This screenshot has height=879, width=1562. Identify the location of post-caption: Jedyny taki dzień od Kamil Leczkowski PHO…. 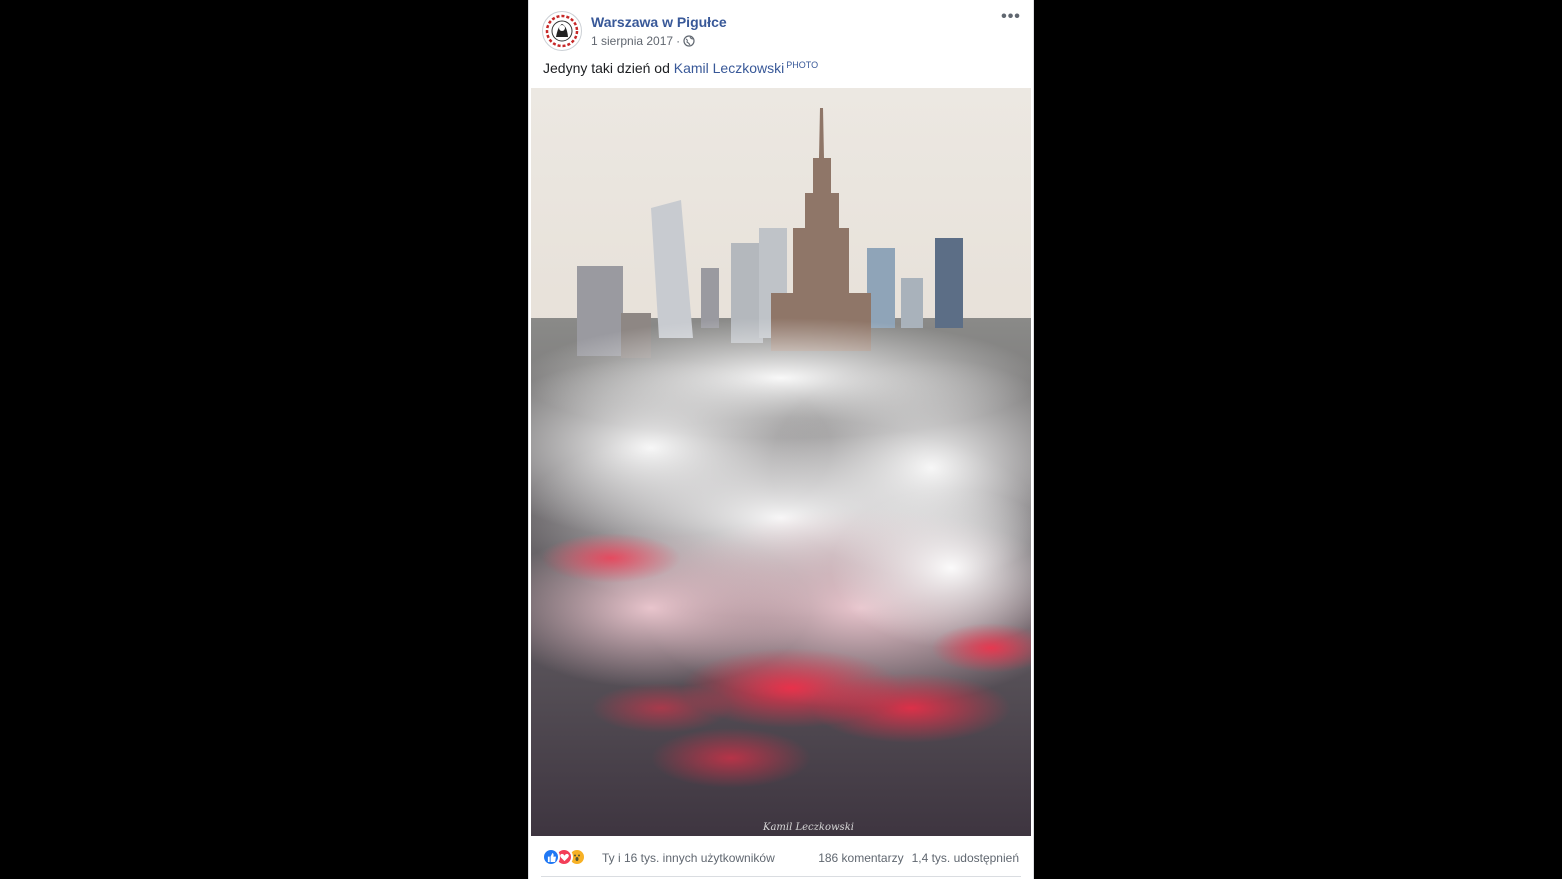
(680, 68).